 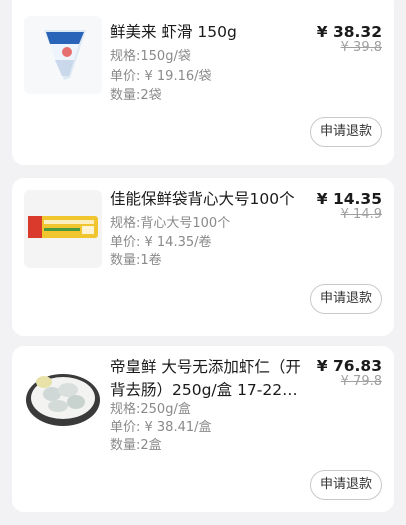 I want to click on product-price: ¥ 76.83, so click(x=349, y=366).